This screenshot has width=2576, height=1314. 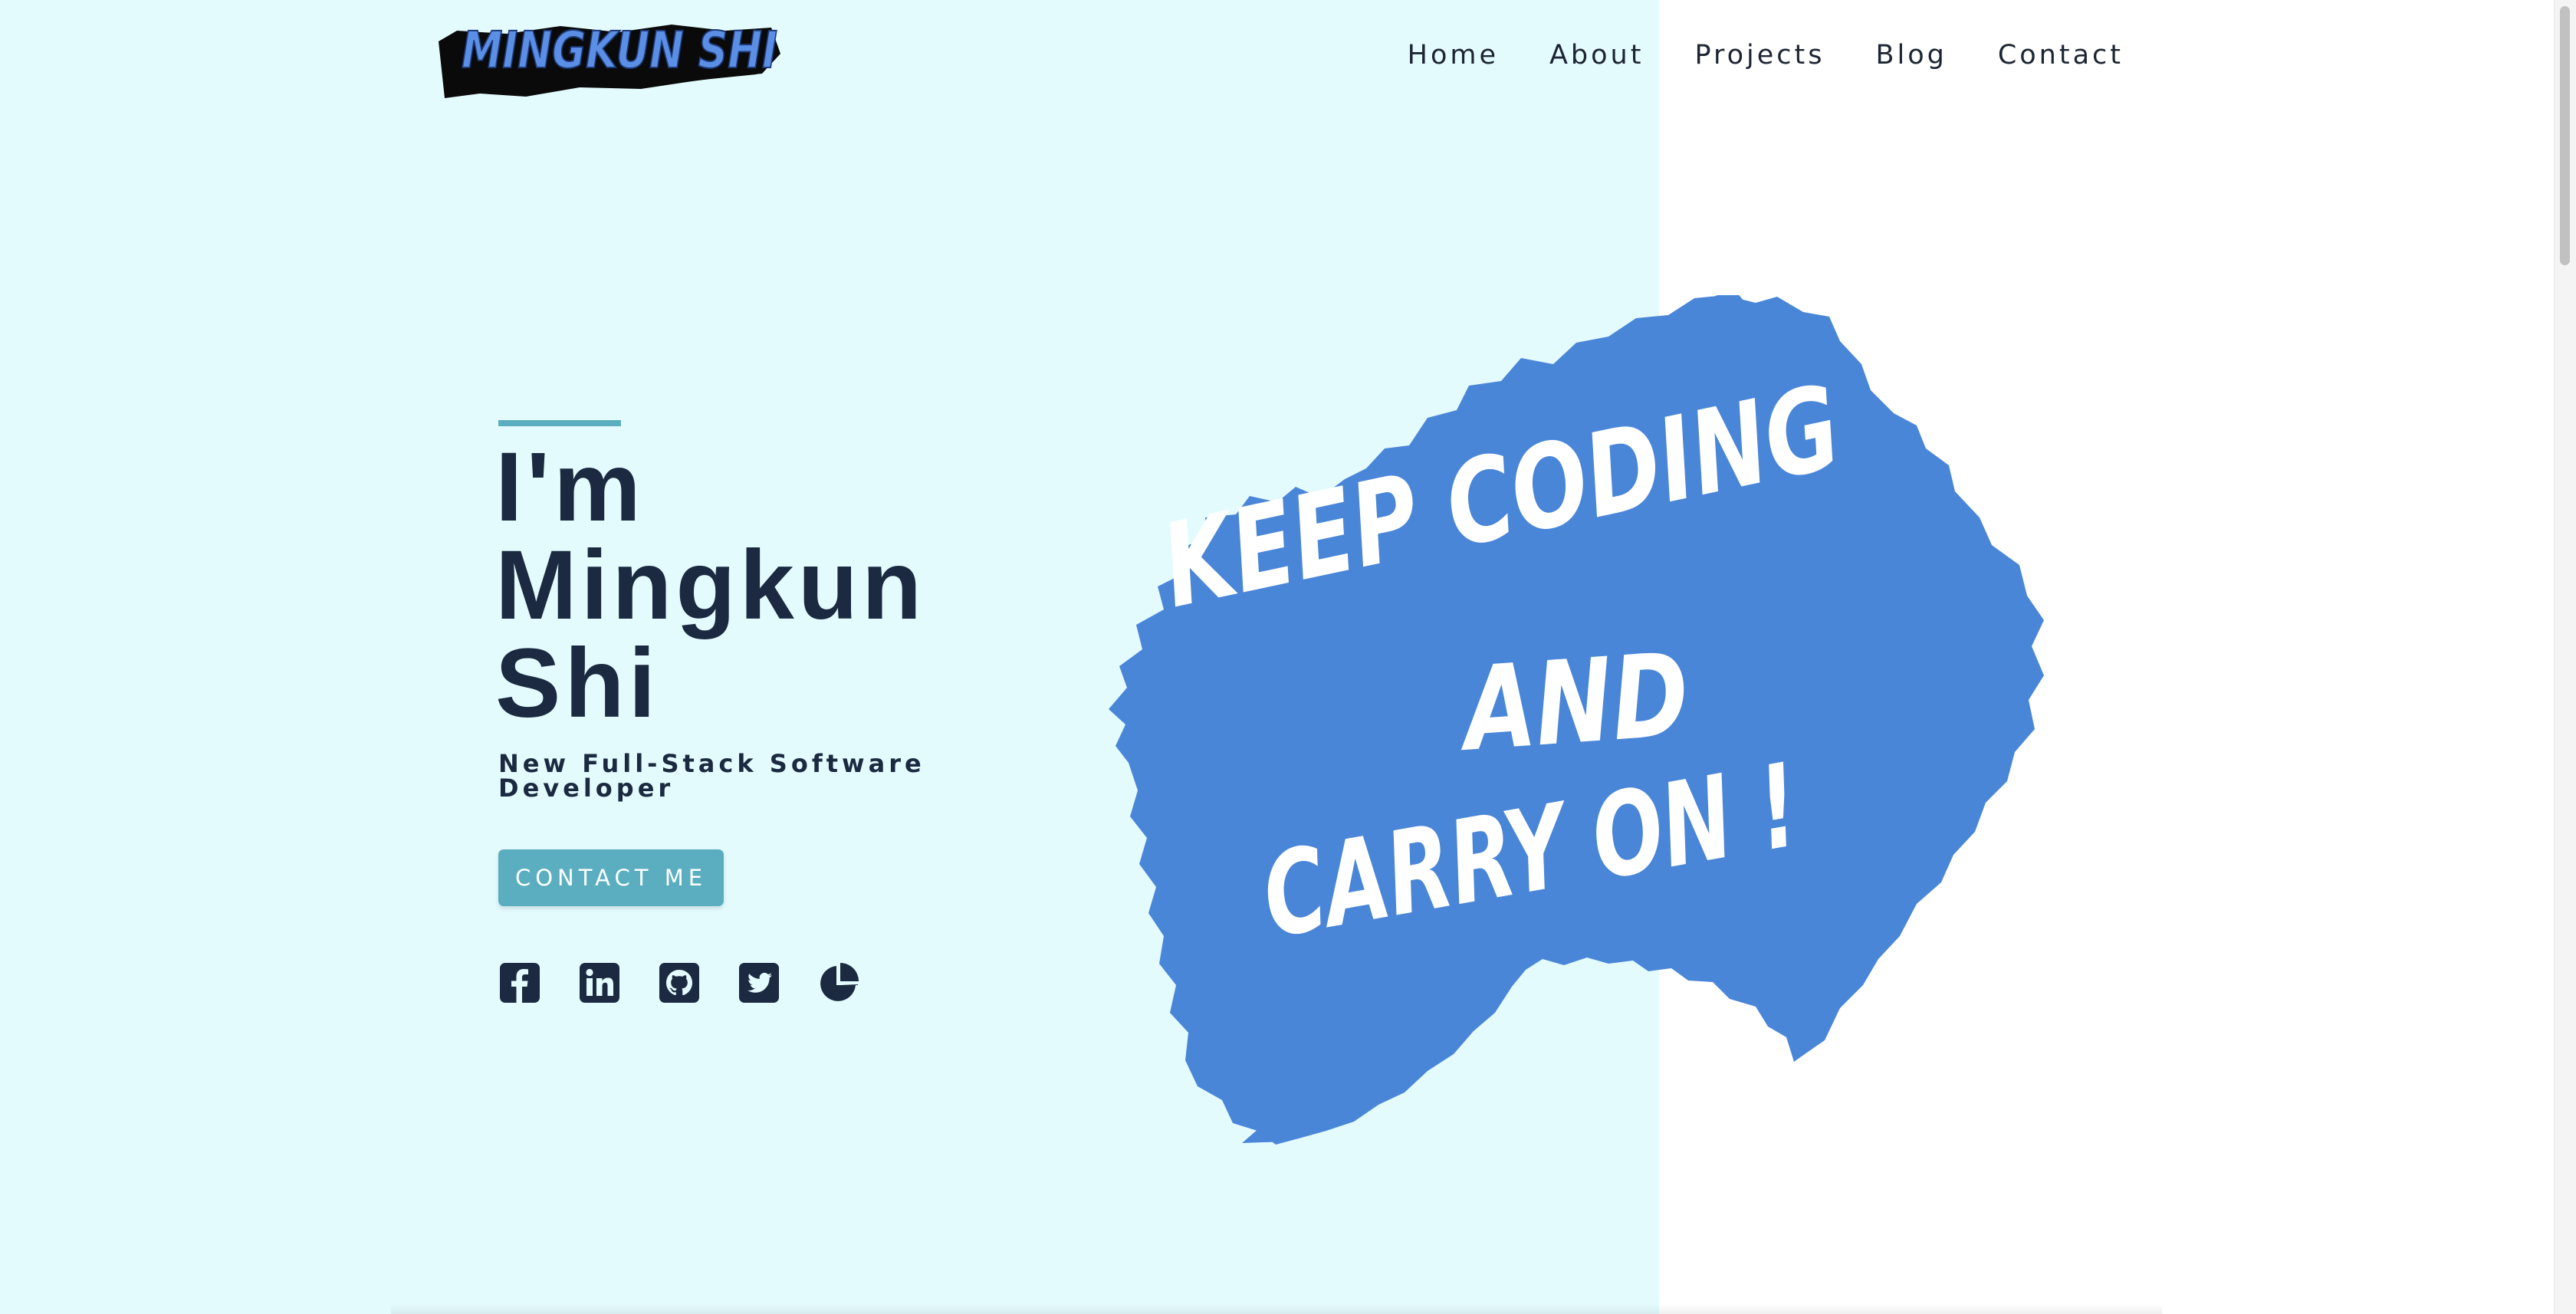 What do you see at coordinates (1596, 55) in the screenshot?
I see `nav-about: About` at bounding box center [1596, 55].